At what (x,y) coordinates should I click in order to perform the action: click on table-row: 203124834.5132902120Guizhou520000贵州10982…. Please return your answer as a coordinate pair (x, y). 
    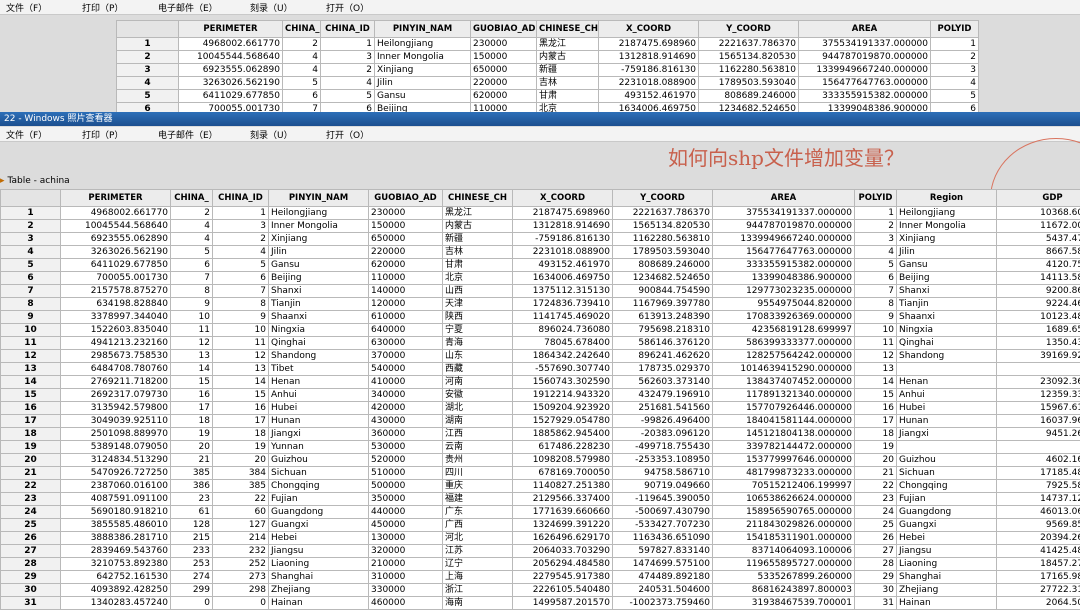
    Looking at the image, I should click on (540, 460).